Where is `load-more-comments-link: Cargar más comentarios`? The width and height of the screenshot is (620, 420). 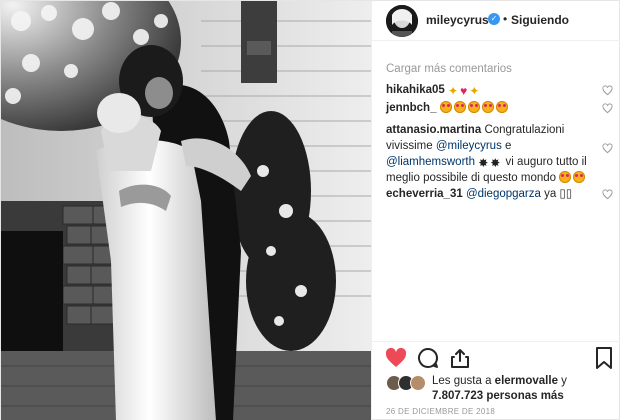
load-more-comments-link: Cargar más comentarios is located at coordinates (449, 69).